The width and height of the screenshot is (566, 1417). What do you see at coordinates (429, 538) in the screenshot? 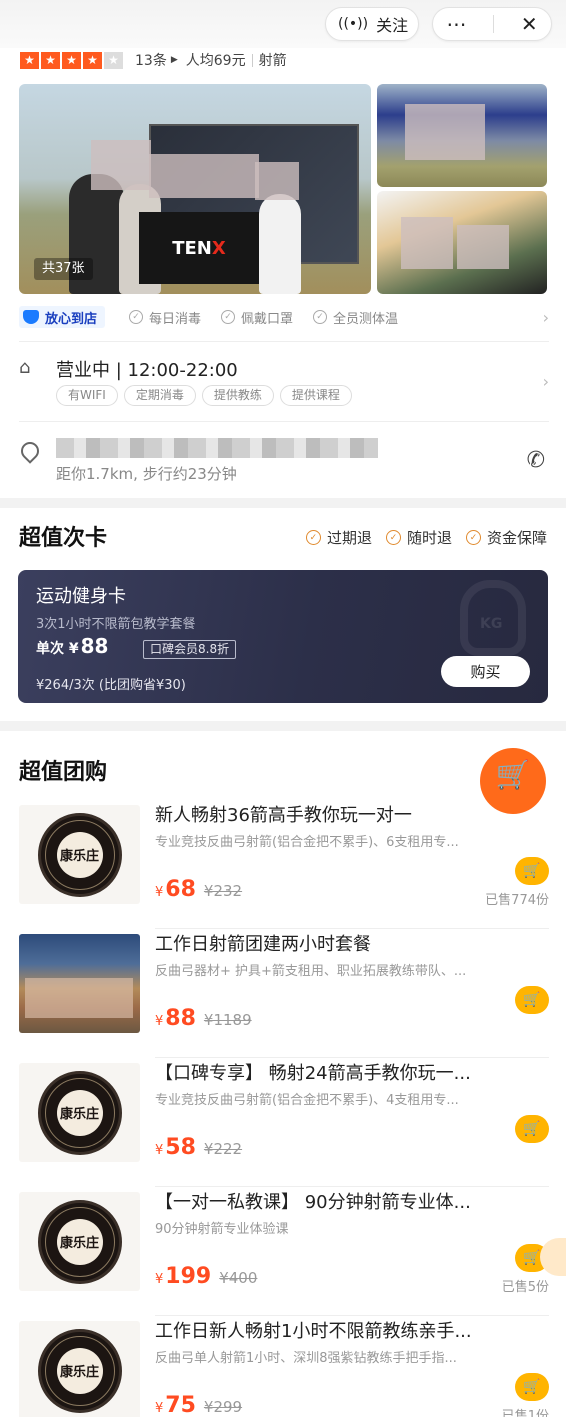
I see `guarantee-label: 随时退` at bounding box center [429, 538].